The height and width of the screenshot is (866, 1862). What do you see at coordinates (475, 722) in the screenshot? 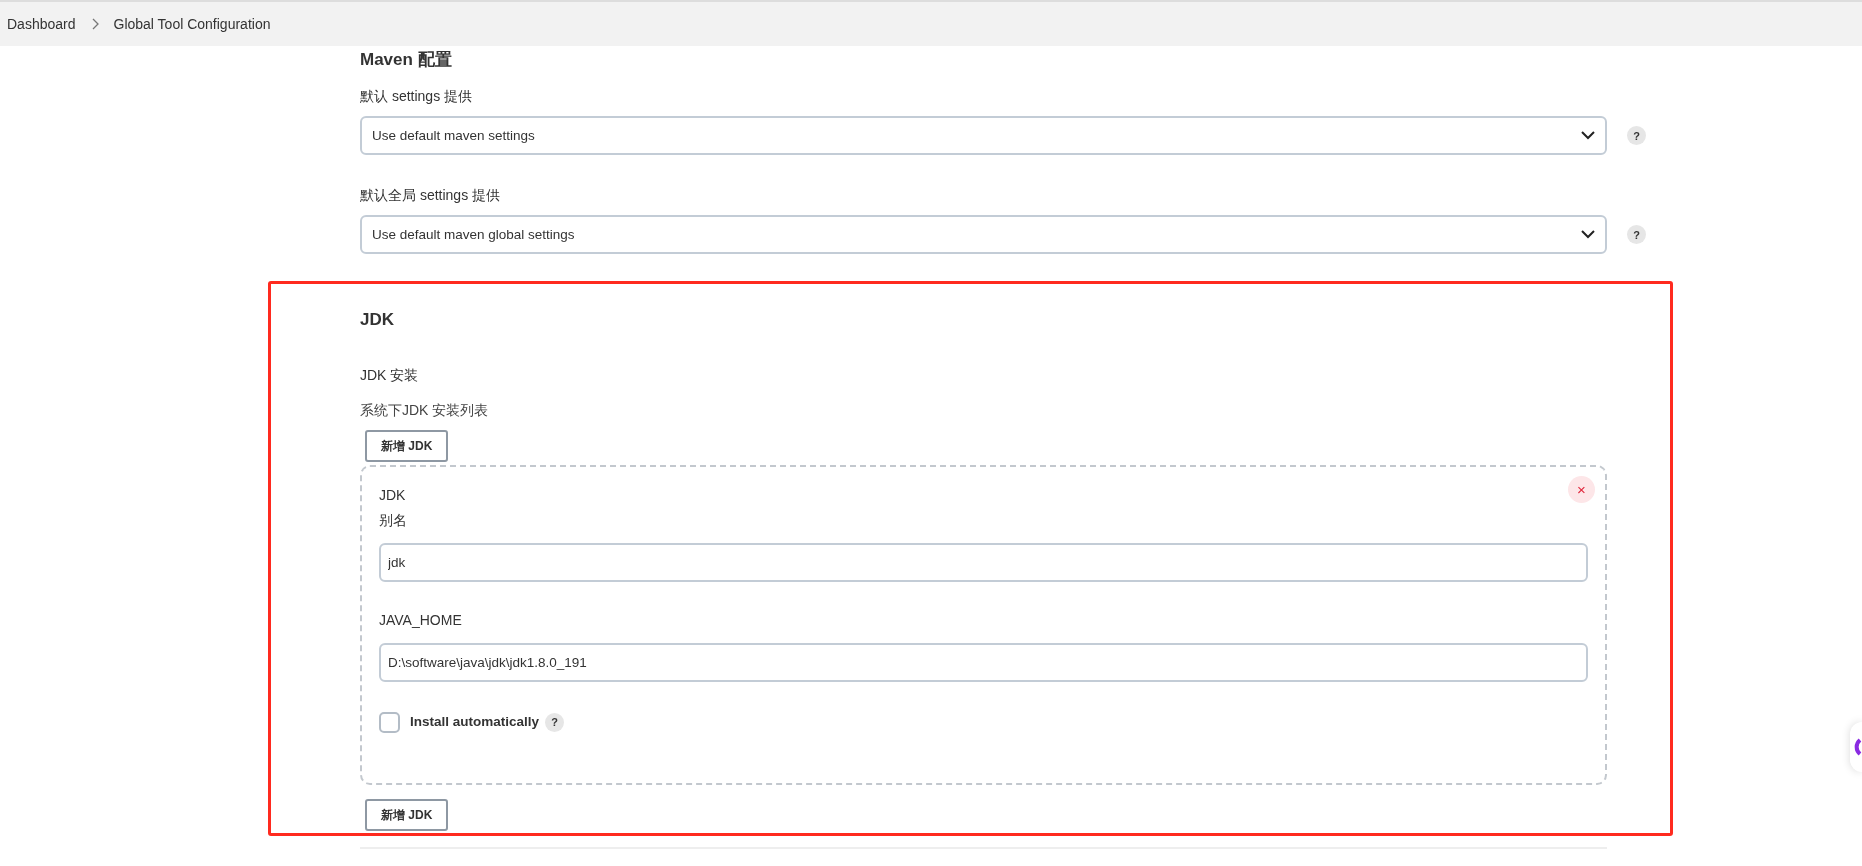
I see `checkbox-label: Install automatically` at bounding box center [475, 722].